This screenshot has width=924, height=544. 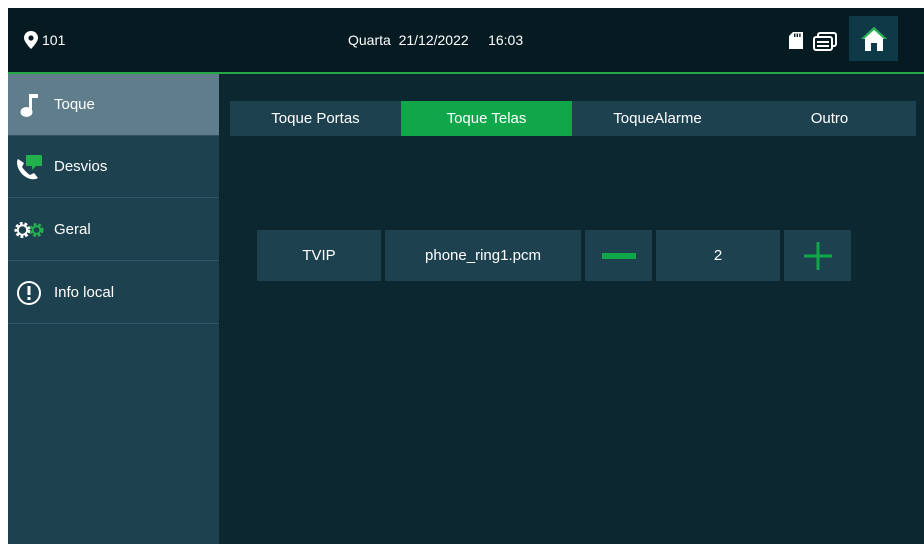 What do you see at coordinates (84, 292) in the screenshot?
I see `sidebar-item-label: Info local` at bounding box center [84, 292].